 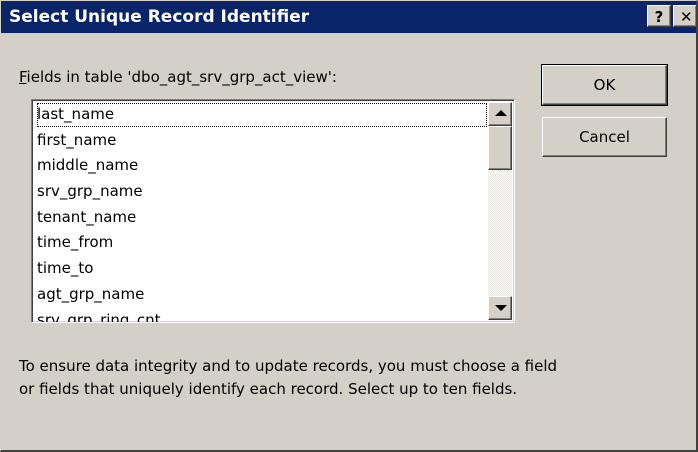 I want to click on vertical-scrollbar, so click(x=500, y=211).